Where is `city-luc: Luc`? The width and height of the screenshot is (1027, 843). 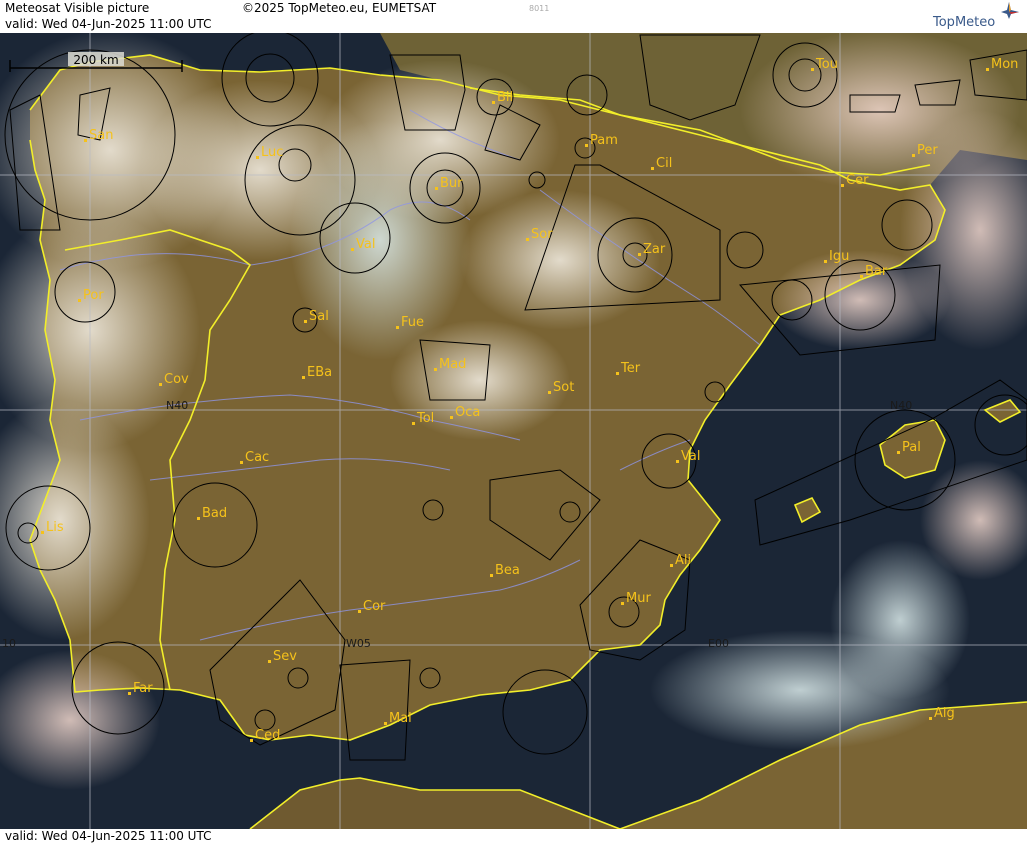 city-luc: Luc is located at coordinates (269, 152).